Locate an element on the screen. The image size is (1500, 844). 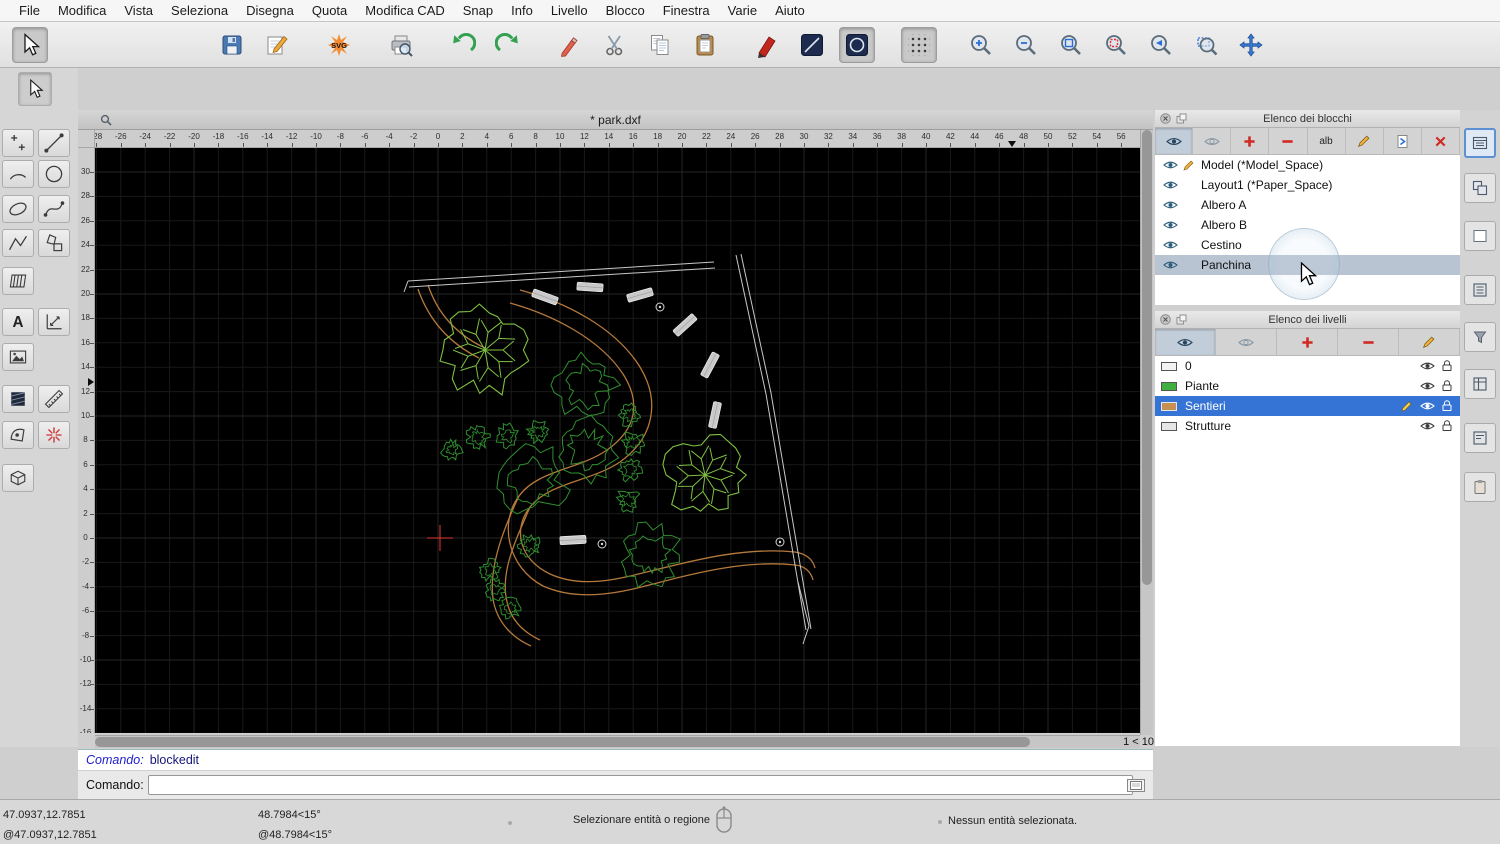
block-row: Model (*Model_Space) is located at coordinates (1307, 165).